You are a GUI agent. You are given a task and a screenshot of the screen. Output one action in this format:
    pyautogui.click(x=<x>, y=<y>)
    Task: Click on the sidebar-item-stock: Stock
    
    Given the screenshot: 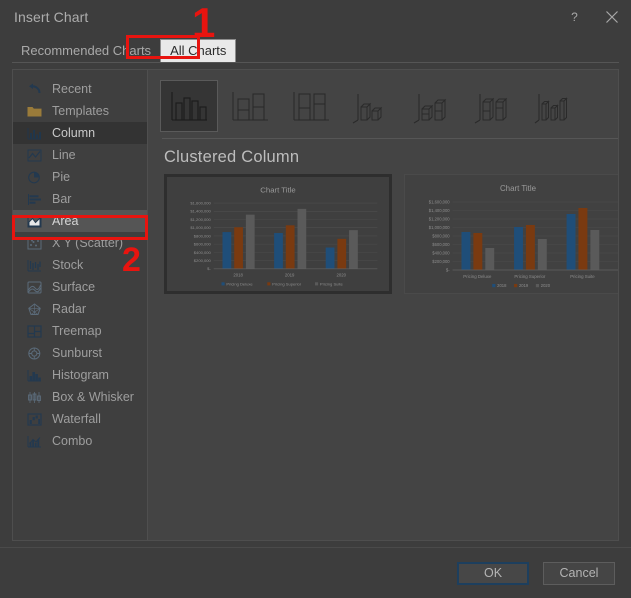 What is the action you would take?
    pyautogui.click(x=80, y=265)
    